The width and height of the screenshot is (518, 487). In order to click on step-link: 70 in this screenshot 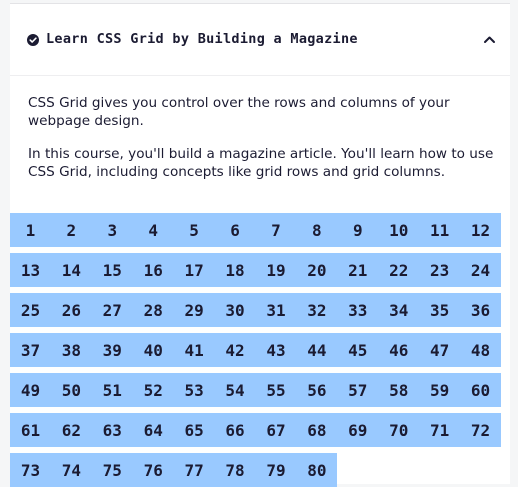, I will do `click(399, 430)`.